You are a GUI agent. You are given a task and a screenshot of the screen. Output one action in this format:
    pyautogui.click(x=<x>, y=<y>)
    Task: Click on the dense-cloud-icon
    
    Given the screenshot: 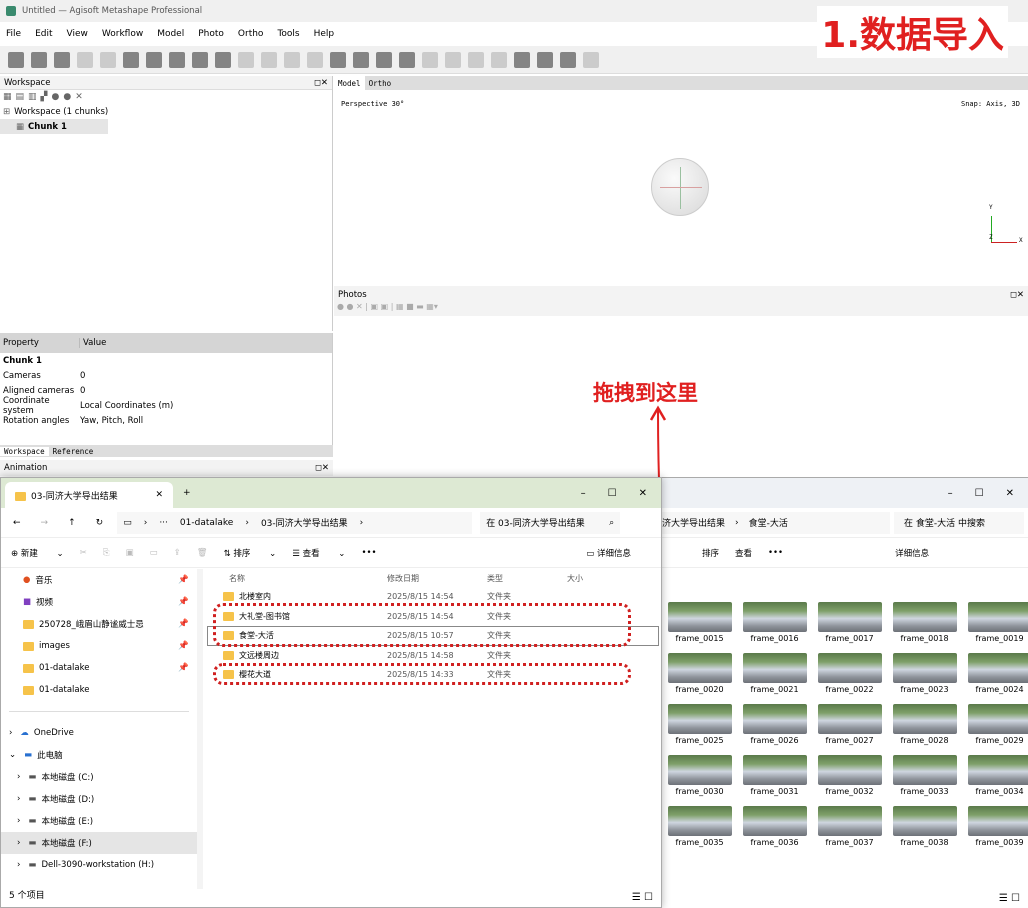 What is the action you would take?
    pyautogui.click(x=430, y=59)
    